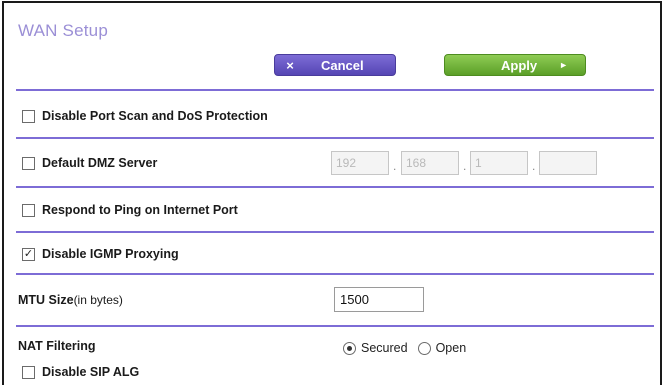 The image size is (665, 386). I want to click on apply-button-label: Apply, so click(519, 65).